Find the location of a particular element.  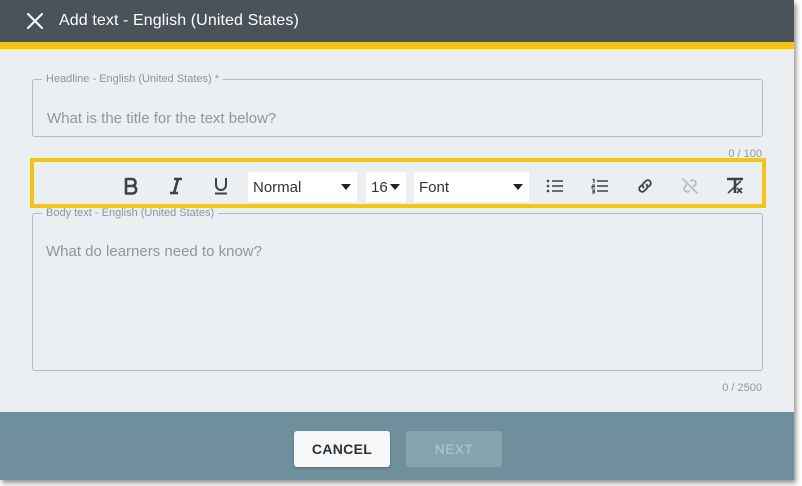

font-size-value: 16 is located at coordinates (379, 187).